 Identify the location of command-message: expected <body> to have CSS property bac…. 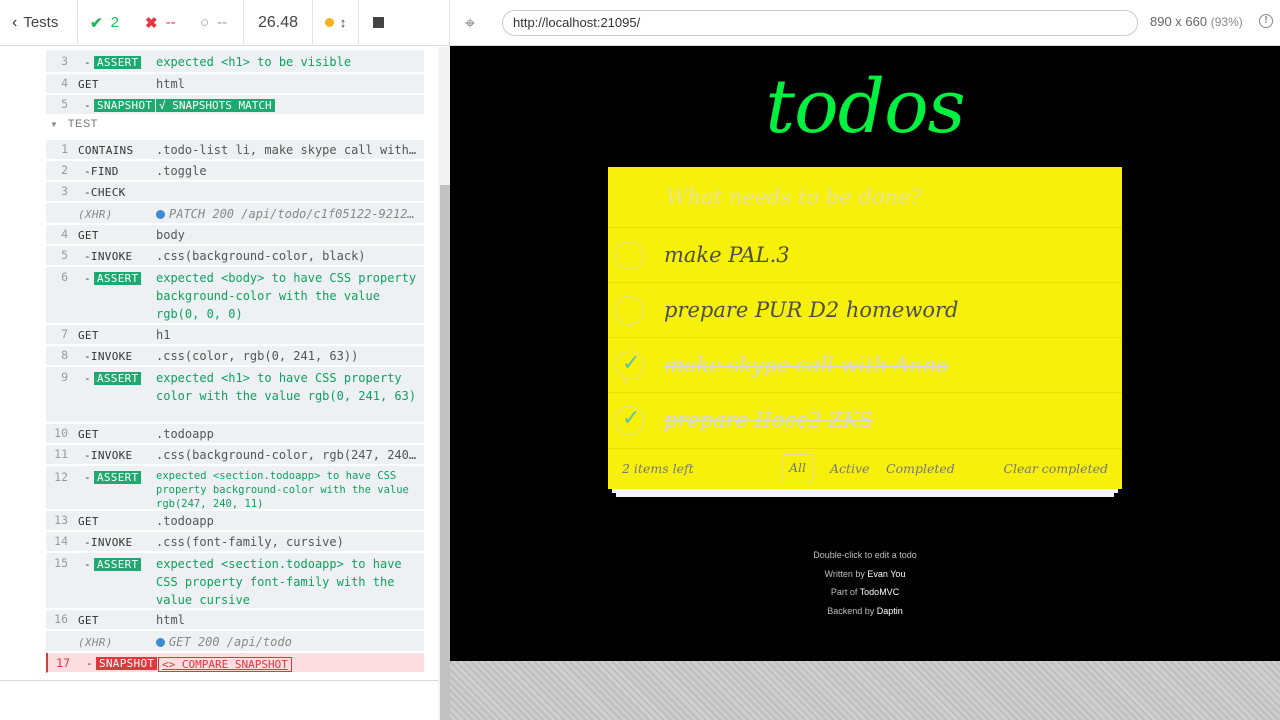
(286, 296).